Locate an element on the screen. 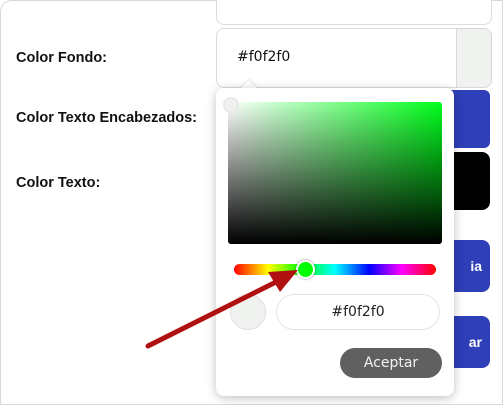 This screenshot has height=405, width=503. previous-field is located at coordinates (354, 12).